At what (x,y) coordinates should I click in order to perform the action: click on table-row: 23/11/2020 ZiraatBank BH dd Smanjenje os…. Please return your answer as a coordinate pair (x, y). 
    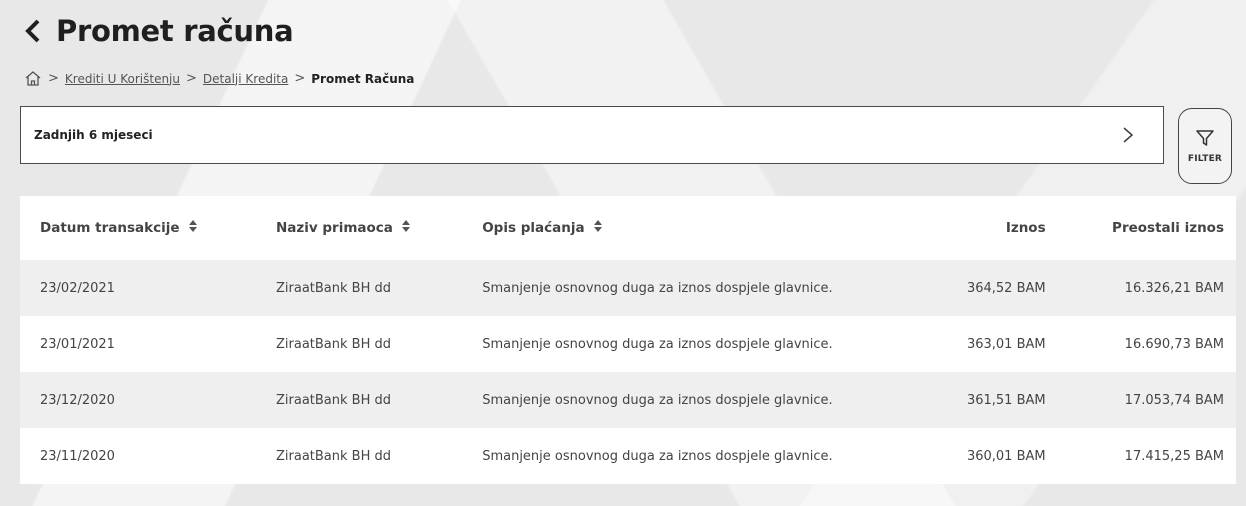
    Looking at the image, I should click on (628, 456).